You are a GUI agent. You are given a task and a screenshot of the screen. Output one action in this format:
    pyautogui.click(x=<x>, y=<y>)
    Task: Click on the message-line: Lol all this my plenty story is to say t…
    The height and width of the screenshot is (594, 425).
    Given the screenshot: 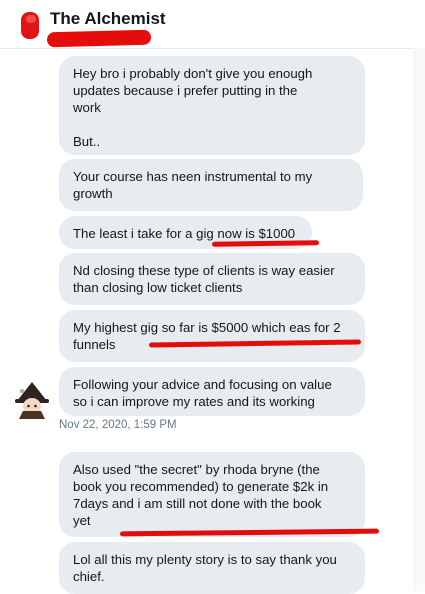 What is the action you would take?
    pyautogui.click(x=205, y=559)
    